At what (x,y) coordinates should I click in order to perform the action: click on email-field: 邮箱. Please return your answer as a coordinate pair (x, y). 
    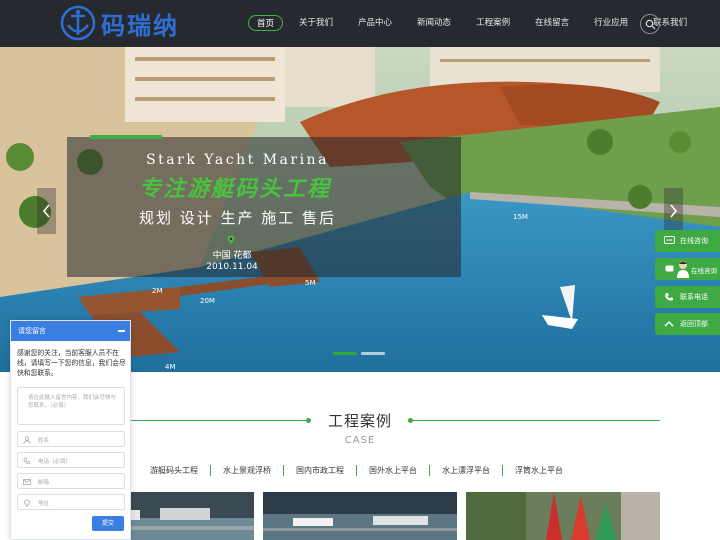
    Looking at the image, I should click on (71, 481).